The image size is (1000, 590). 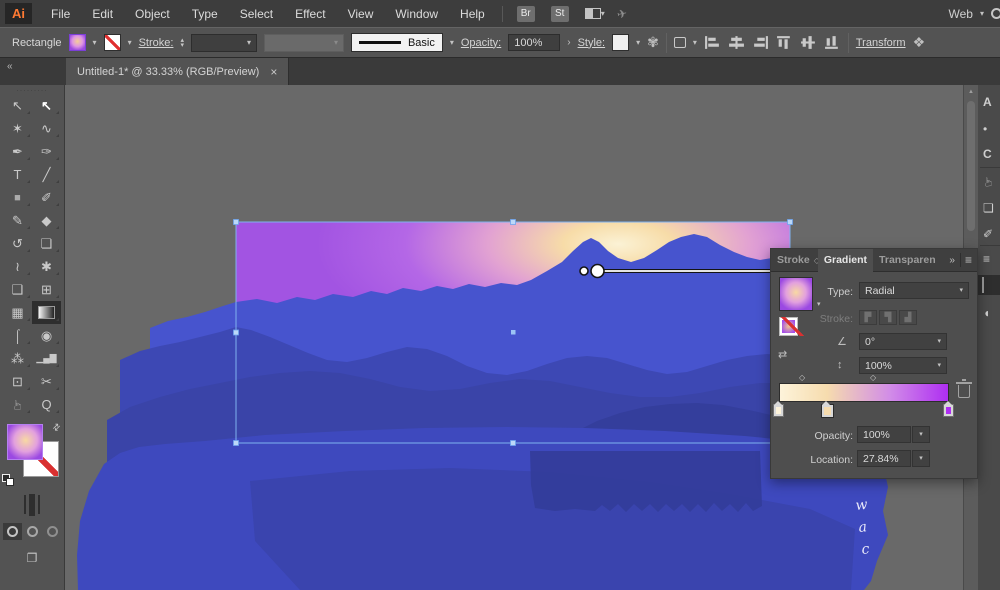 I want to click on opacity-arrow-icon: ›, so click(x=568, y=42).